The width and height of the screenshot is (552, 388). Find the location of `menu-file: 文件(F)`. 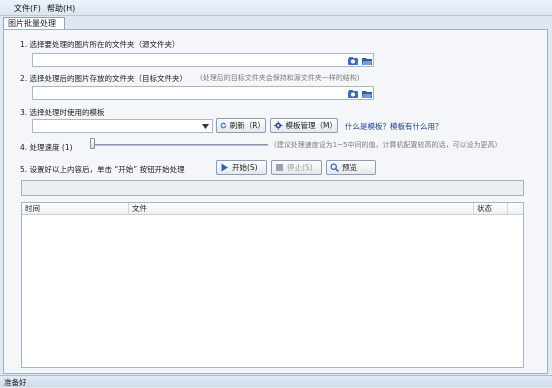

menu-file: 文件(F) is located at coordinates (27, 8).